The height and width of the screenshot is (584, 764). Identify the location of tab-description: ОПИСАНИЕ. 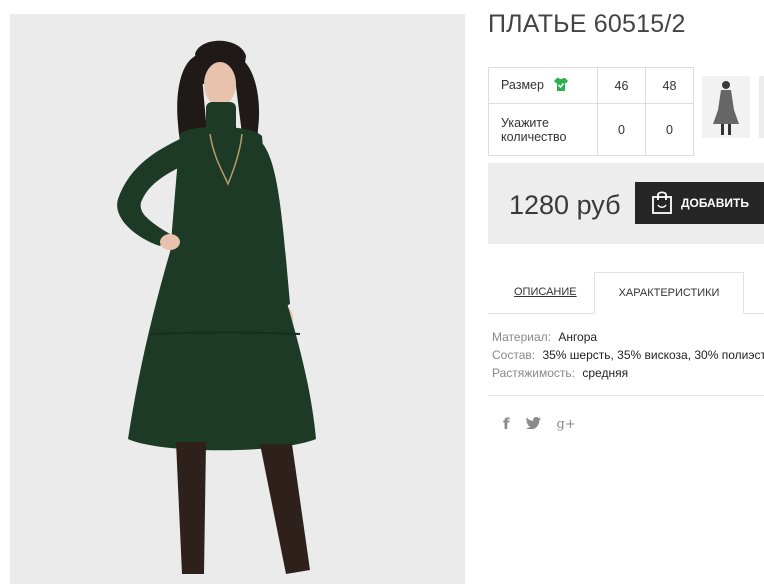
(545, 292).